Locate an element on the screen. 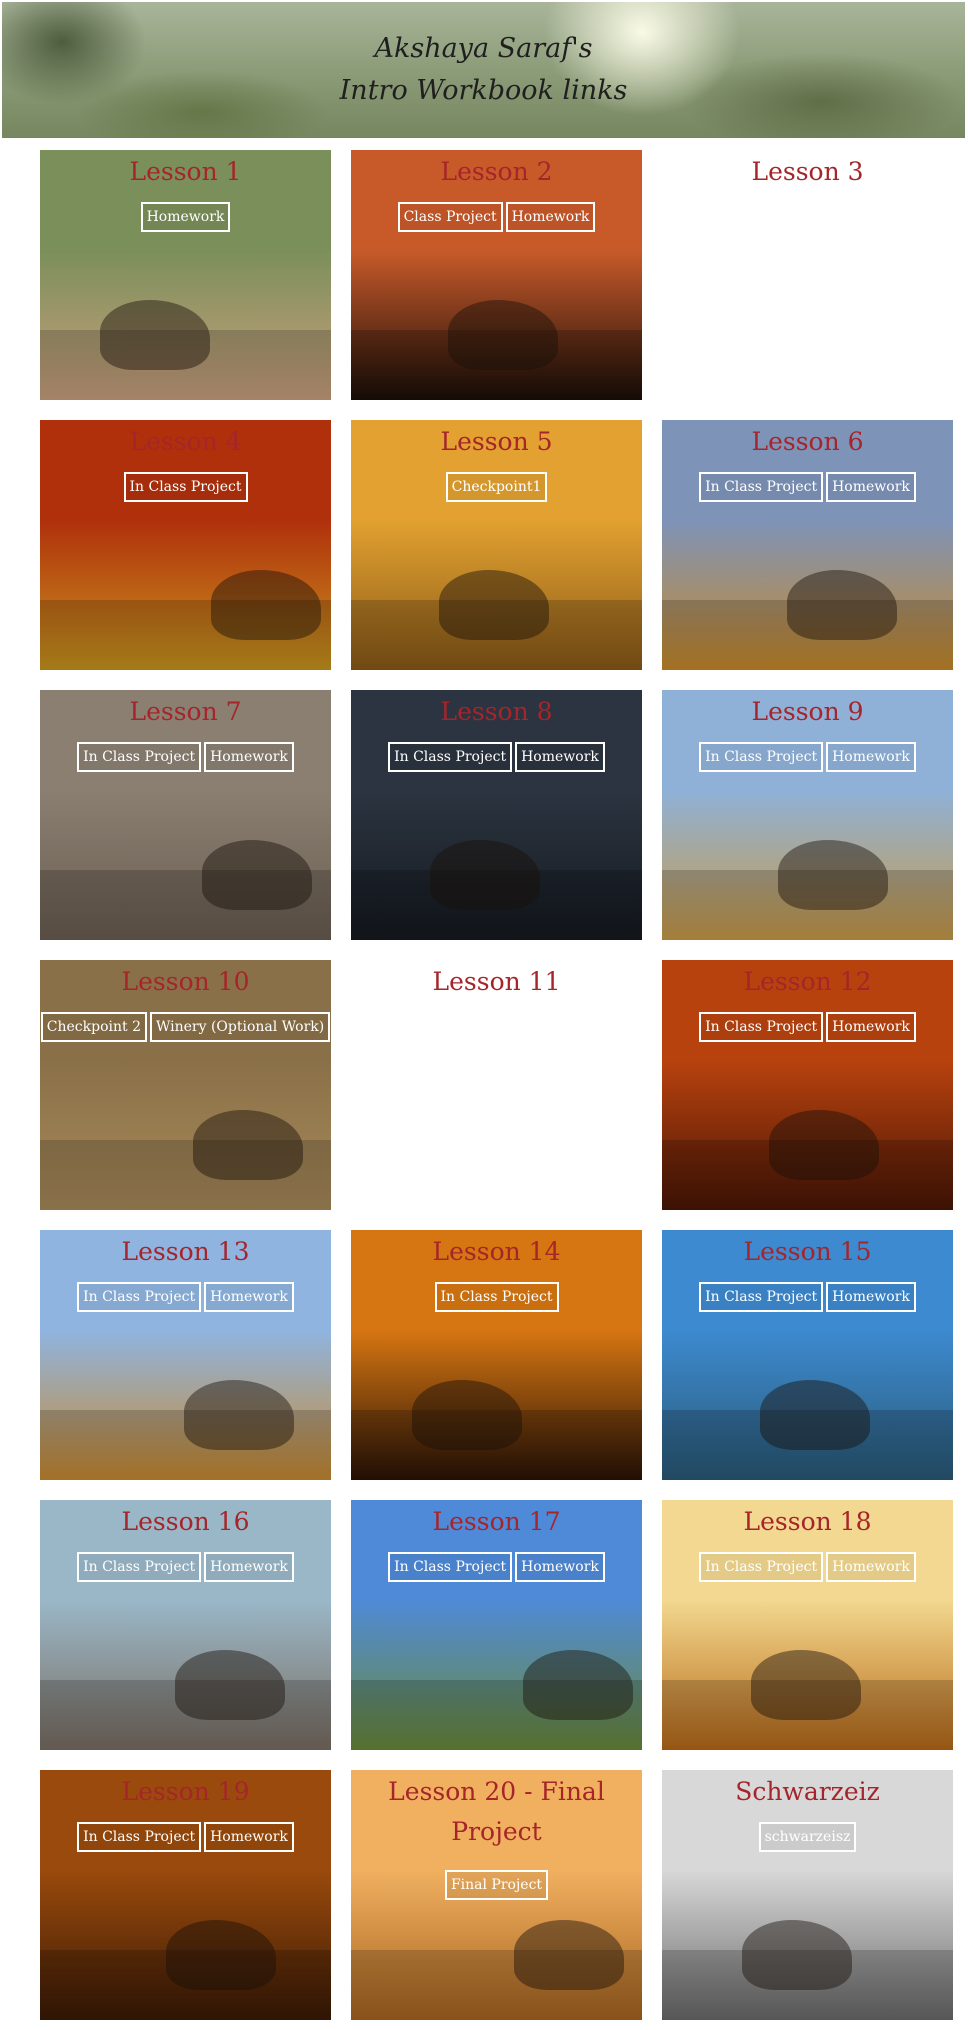  checkpoint1-button: Checkpoint1 is located at coordinates (496, 487).